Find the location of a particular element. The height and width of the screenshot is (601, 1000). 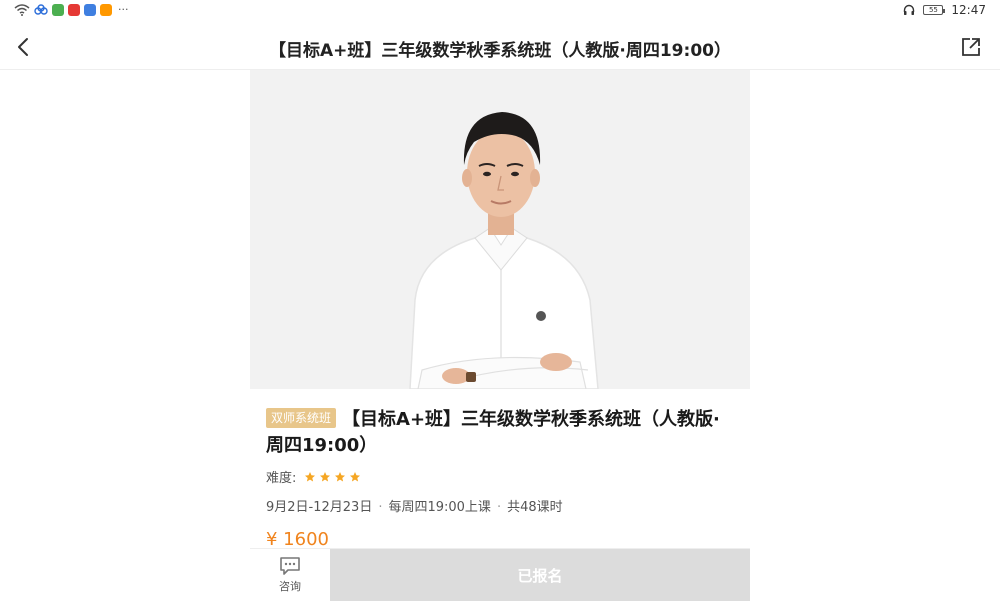

consult-button: 咨询 is located at coordinates (290, 575).